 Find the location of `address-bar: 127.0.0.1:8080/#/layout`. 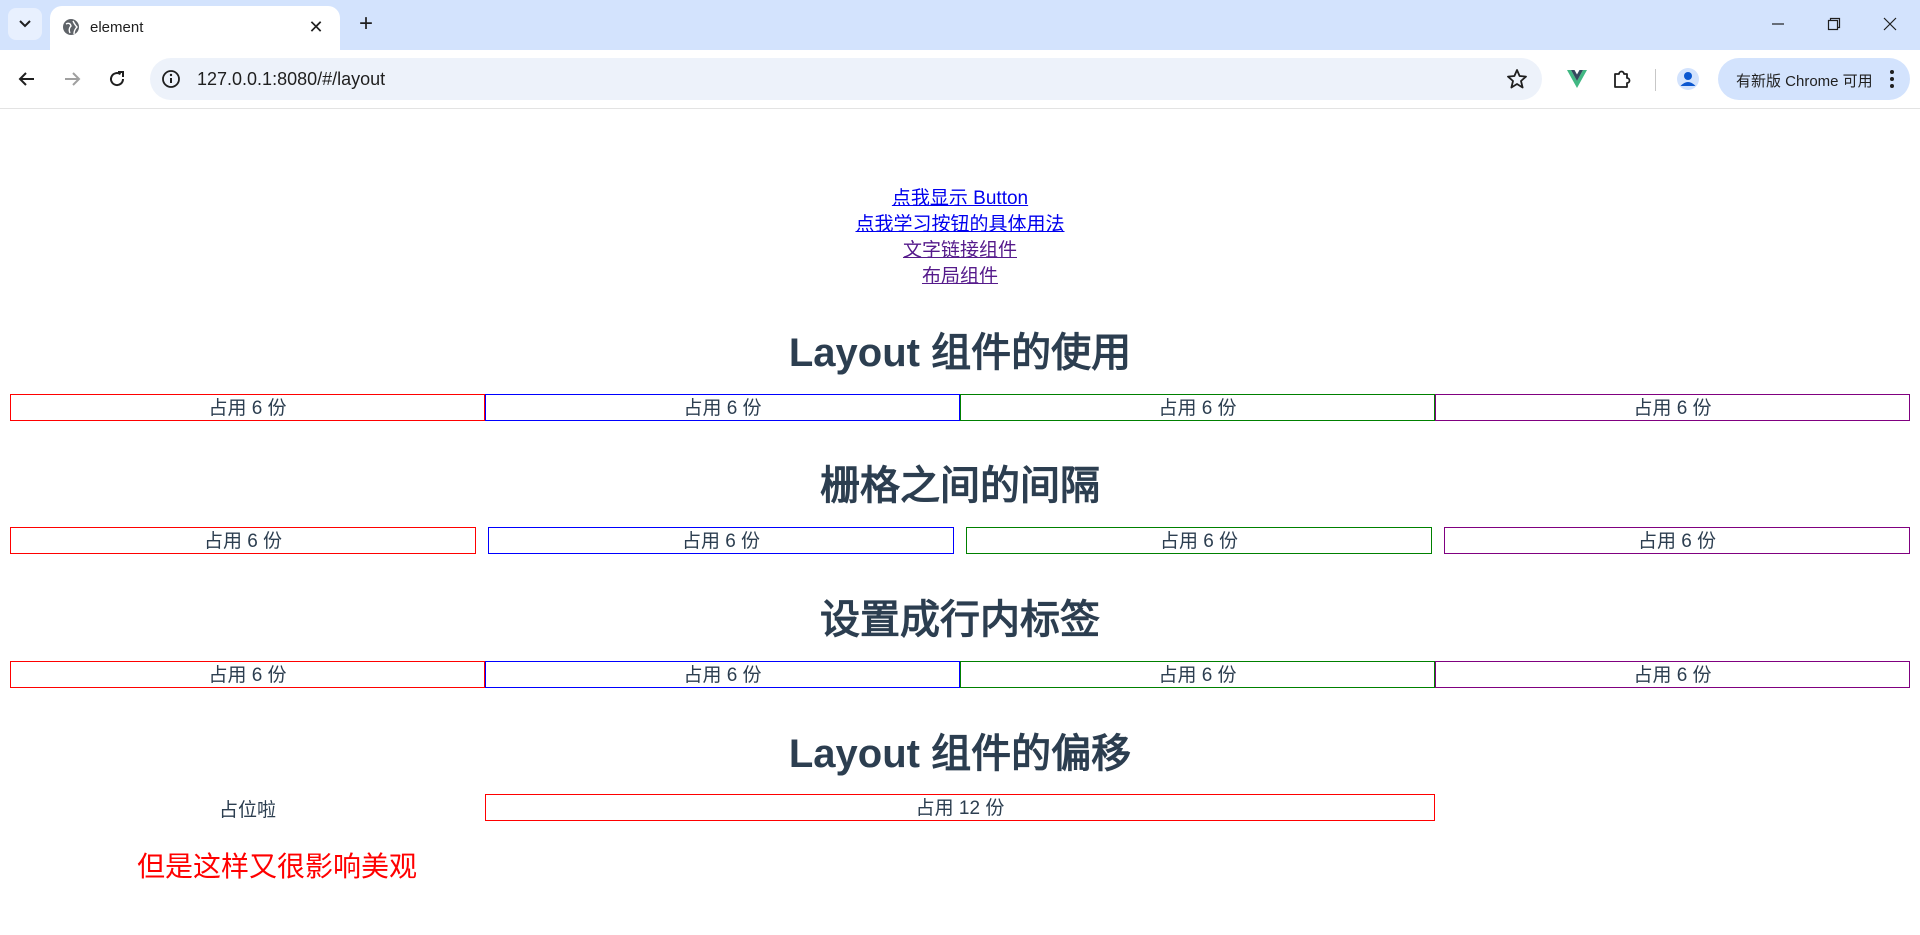

address-bar: 127.0.0.1:8080/#/layout is located at coordinates (846, 79).